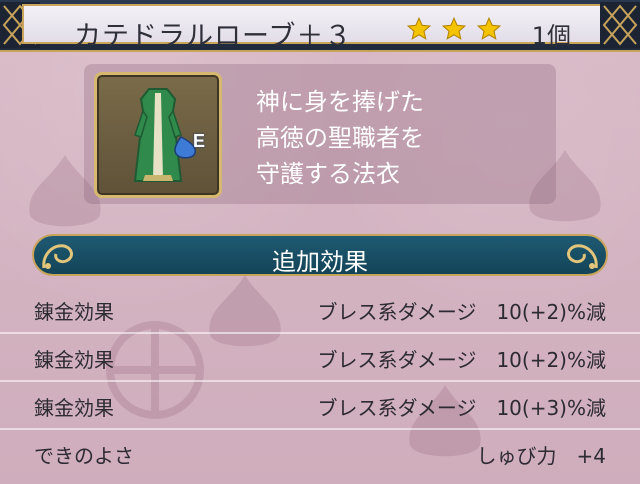 This screenshot has width=640, height=484. Describe the element at coordinates (340, 138) in the screenshot. I see `description-line: 高徳の聖職者を` at that location.